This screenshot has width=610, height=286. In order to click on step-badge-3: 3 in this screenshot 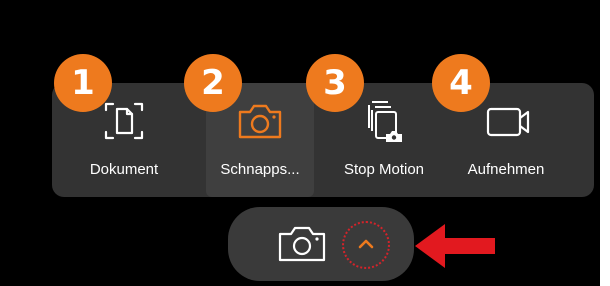, I will do `click(335, 83)`.